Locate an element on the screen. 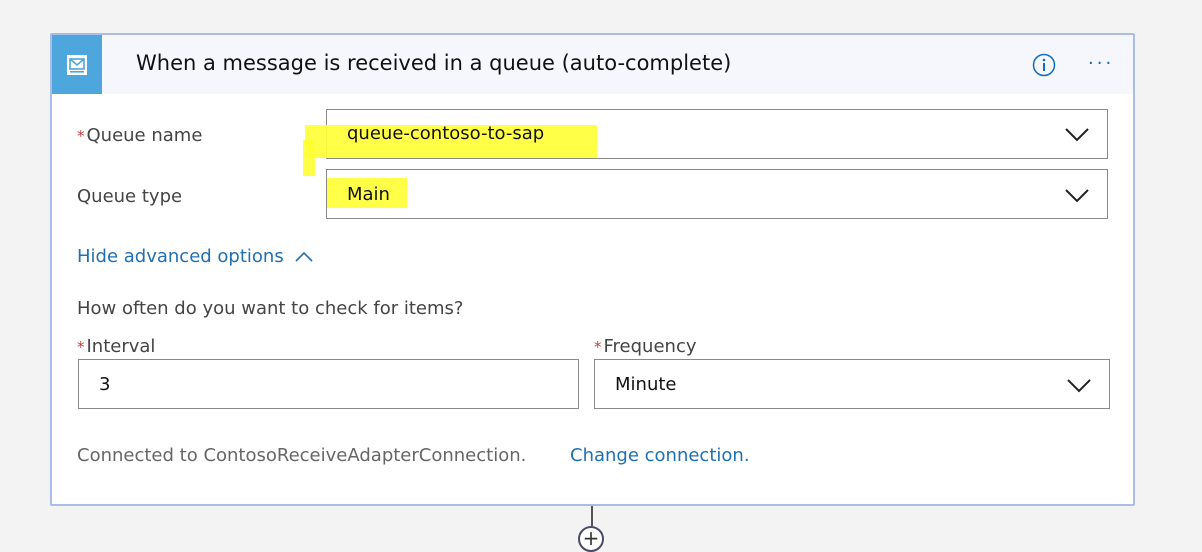 This screenshot has height=552, width=1202. queue-type-select: Main is located at coordinates (717, 194).